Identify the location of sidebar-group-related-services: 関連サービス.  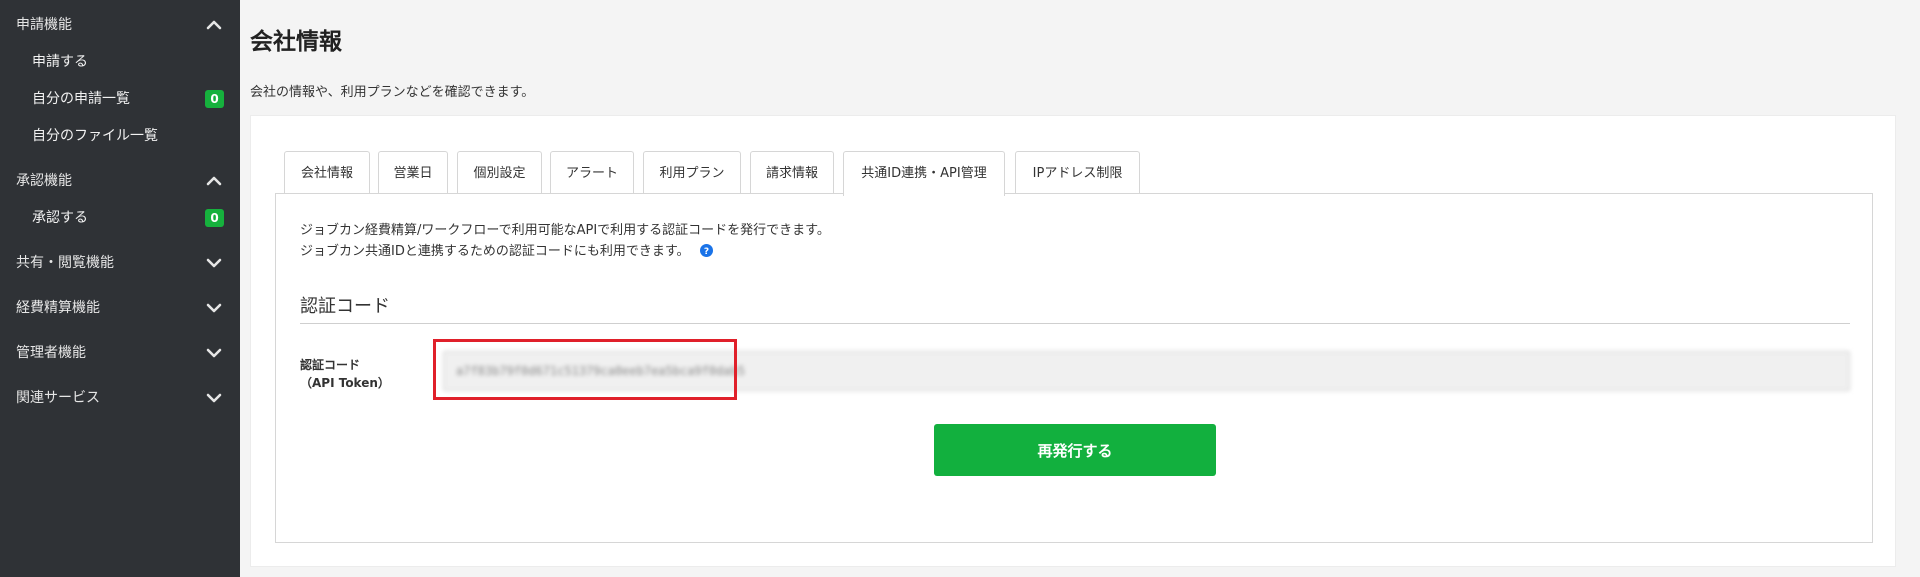
(120, 398).